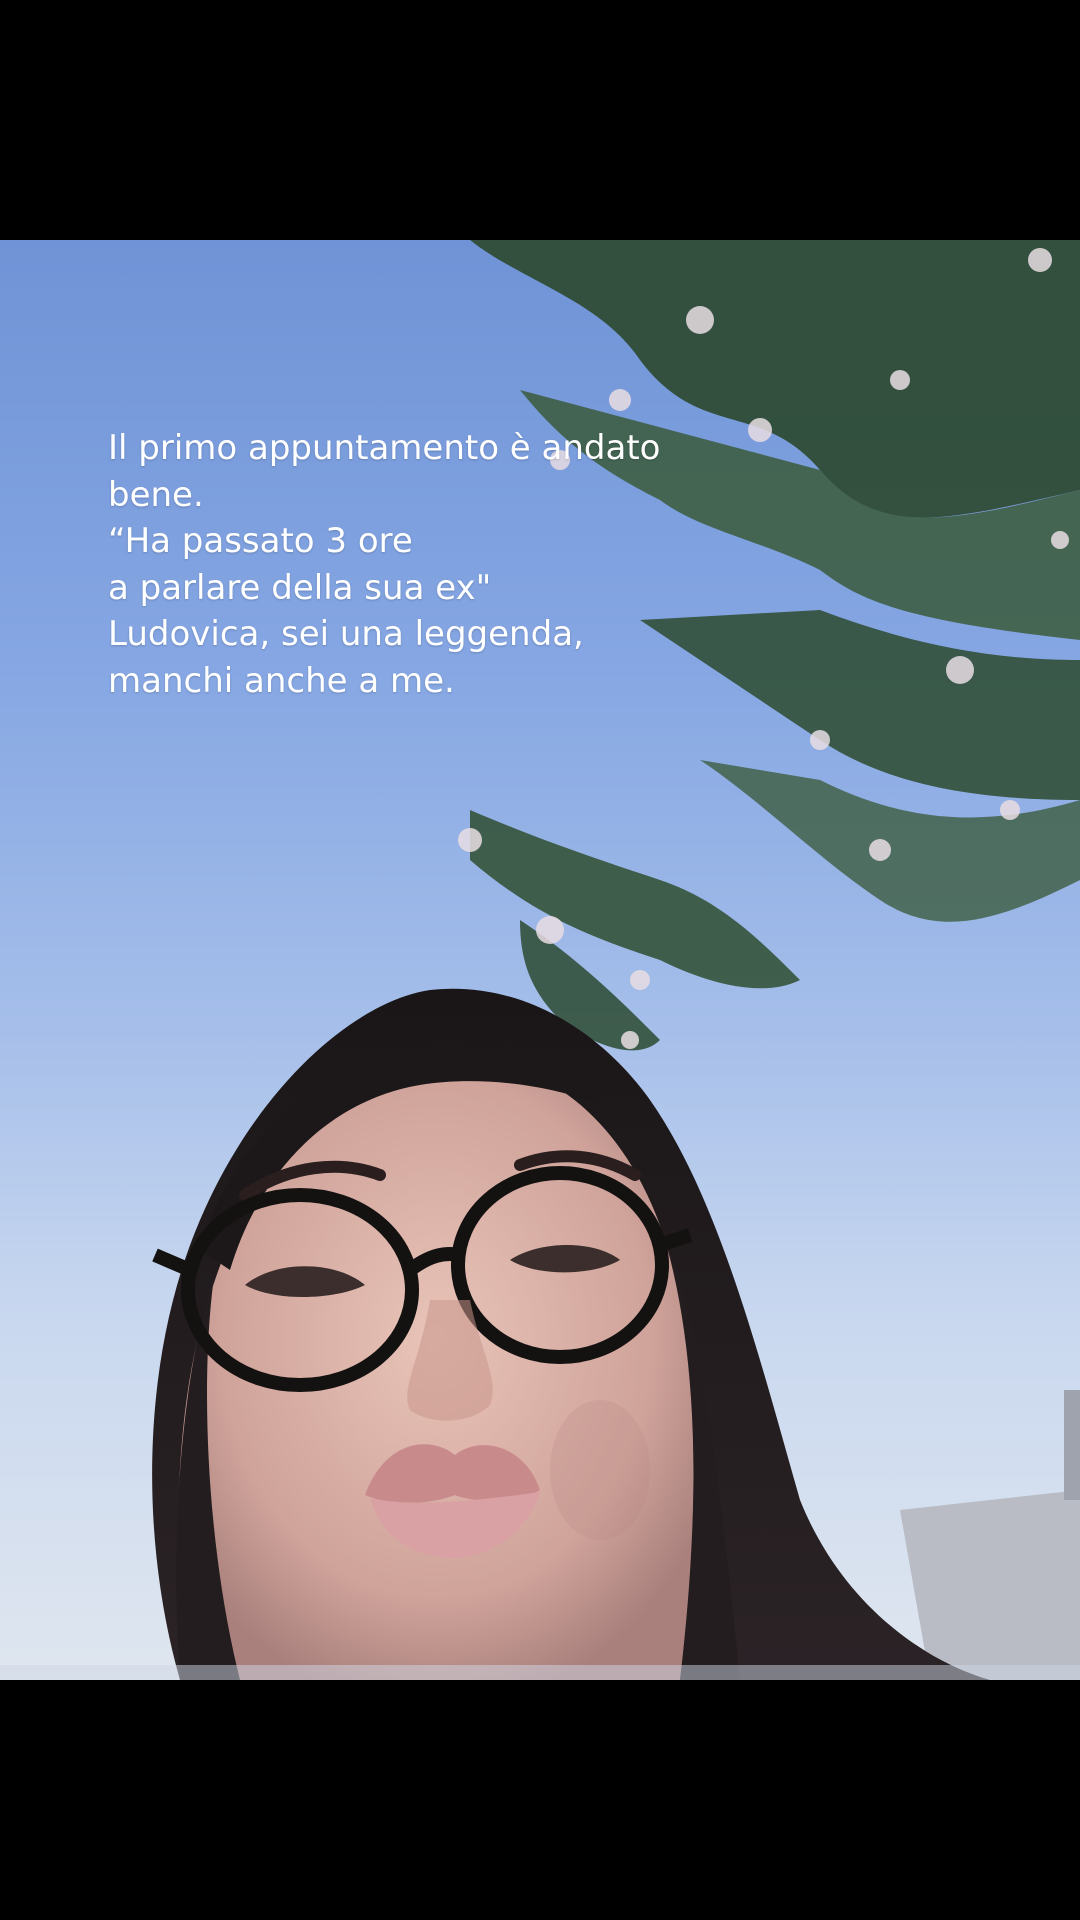 Image resolution: width=1080 pixels, height=1920 pixels. I want to click on building-corner, so click(990, 1535).